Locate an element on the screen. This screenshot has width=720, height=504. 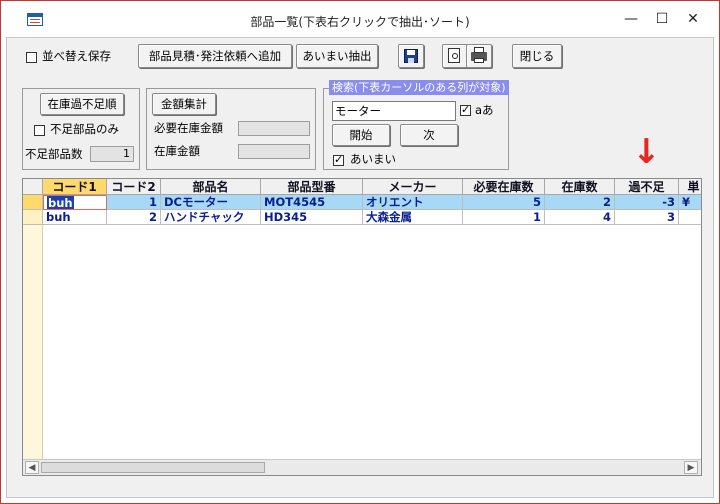
required-amount-field is located at coordinates (274, 128).